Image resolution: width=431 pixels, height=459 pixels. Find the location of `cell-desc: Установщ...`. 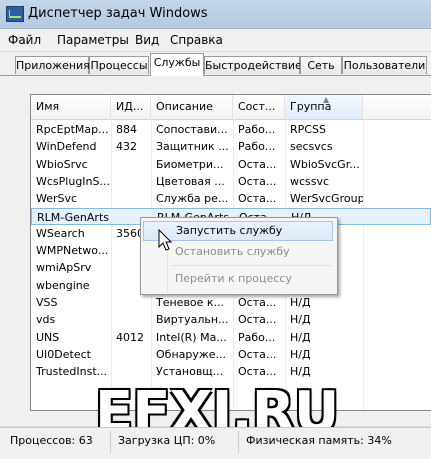

cell-desc: Установщ... is located at coordinates (190, 372).